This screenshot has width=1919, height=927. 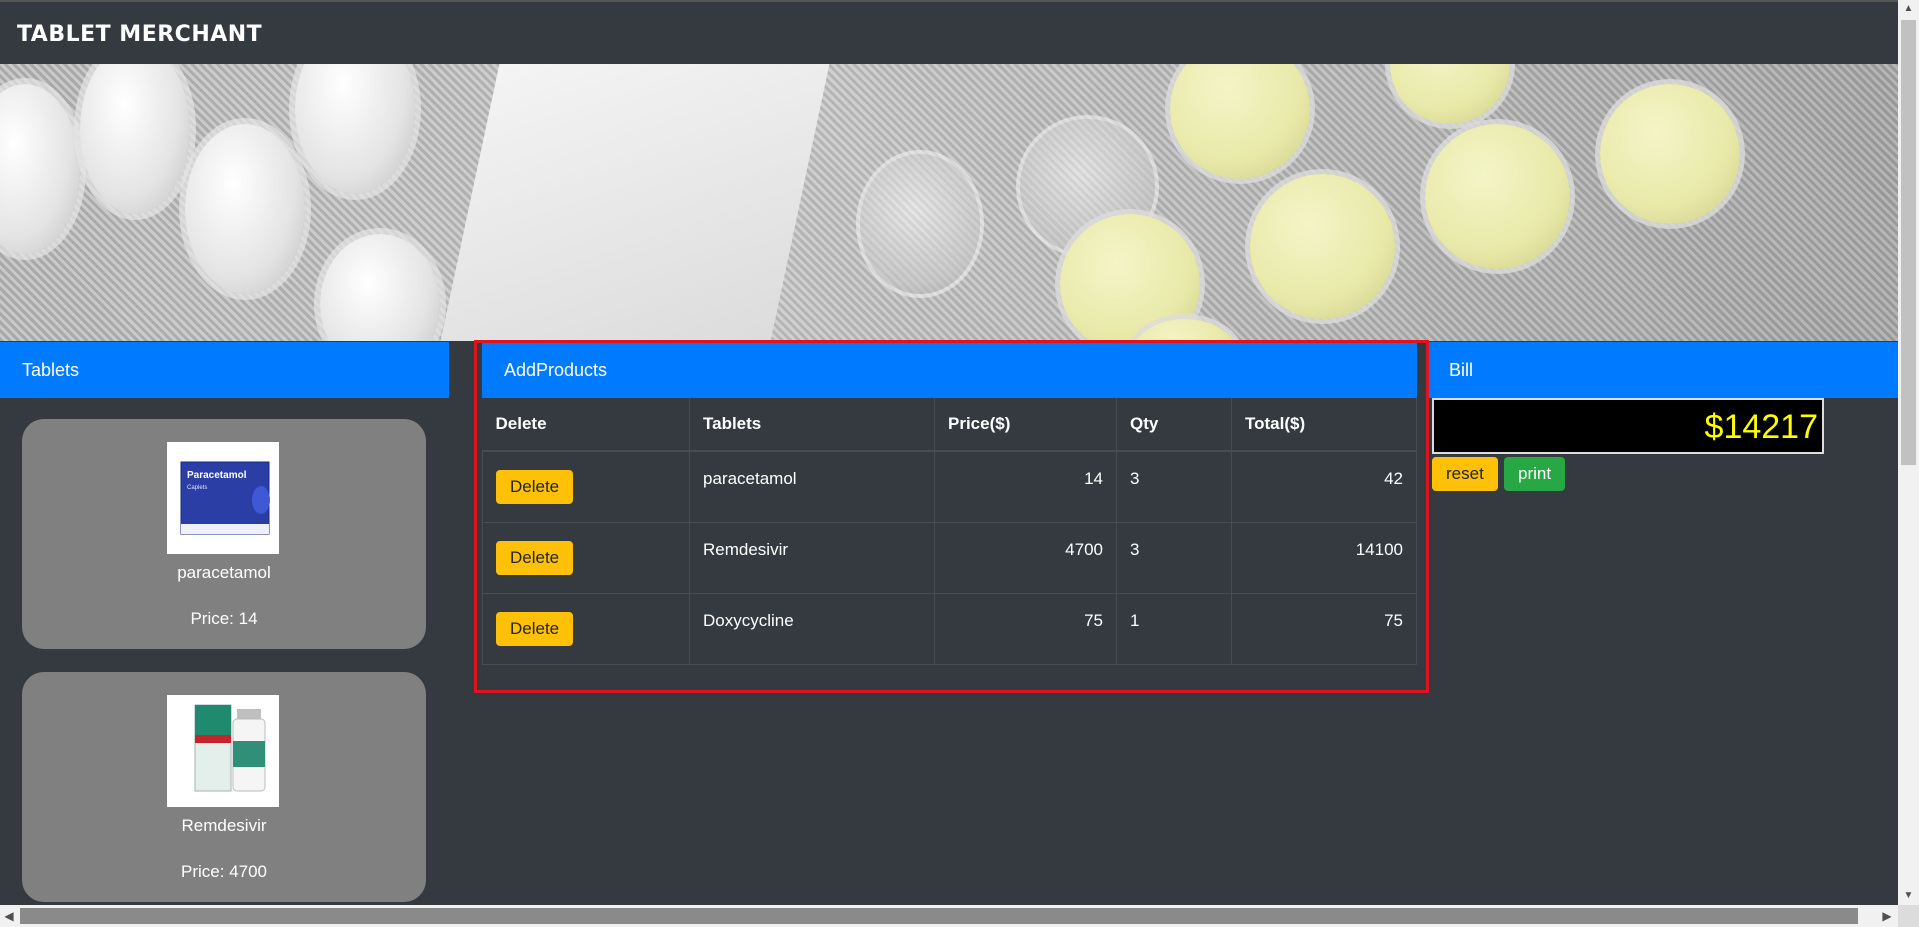 I want to click on horizontal-scroll-thumb, so click(x=939, y=916).